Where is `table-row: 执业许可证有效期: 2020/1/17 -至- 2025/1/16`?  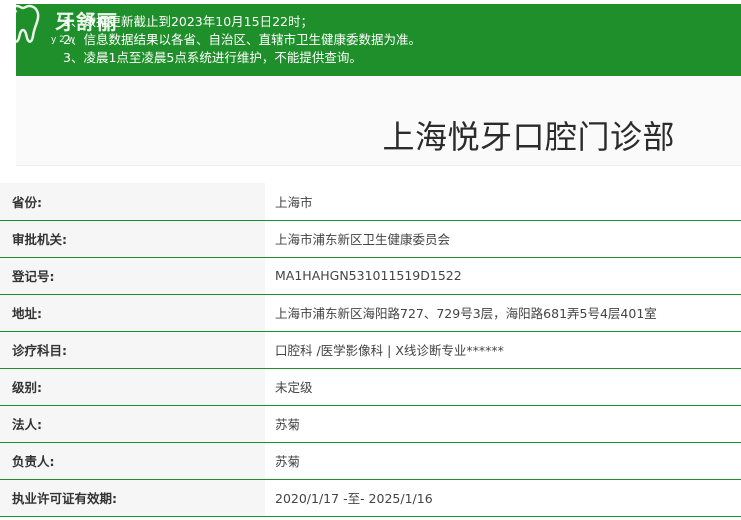 table-row: 执业许可证有效期: 2020/1/17 -至- 2025/1/16 is located at coordinates (370, 497).